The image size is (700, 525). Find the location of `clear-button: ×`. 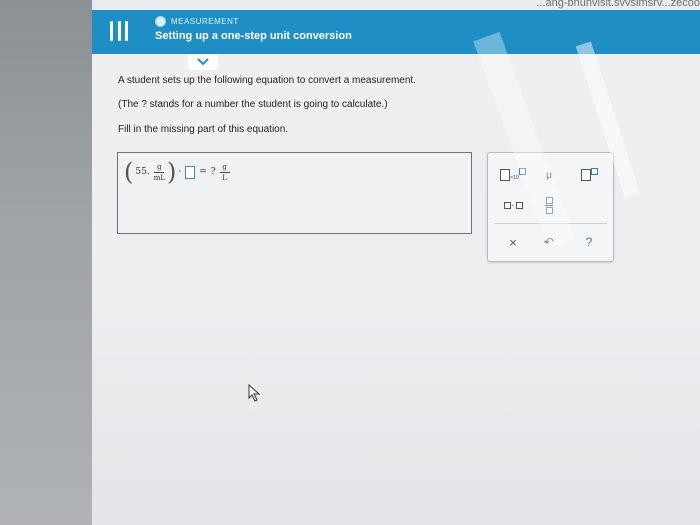

clear-button: × is located at coordinates (513, 242).